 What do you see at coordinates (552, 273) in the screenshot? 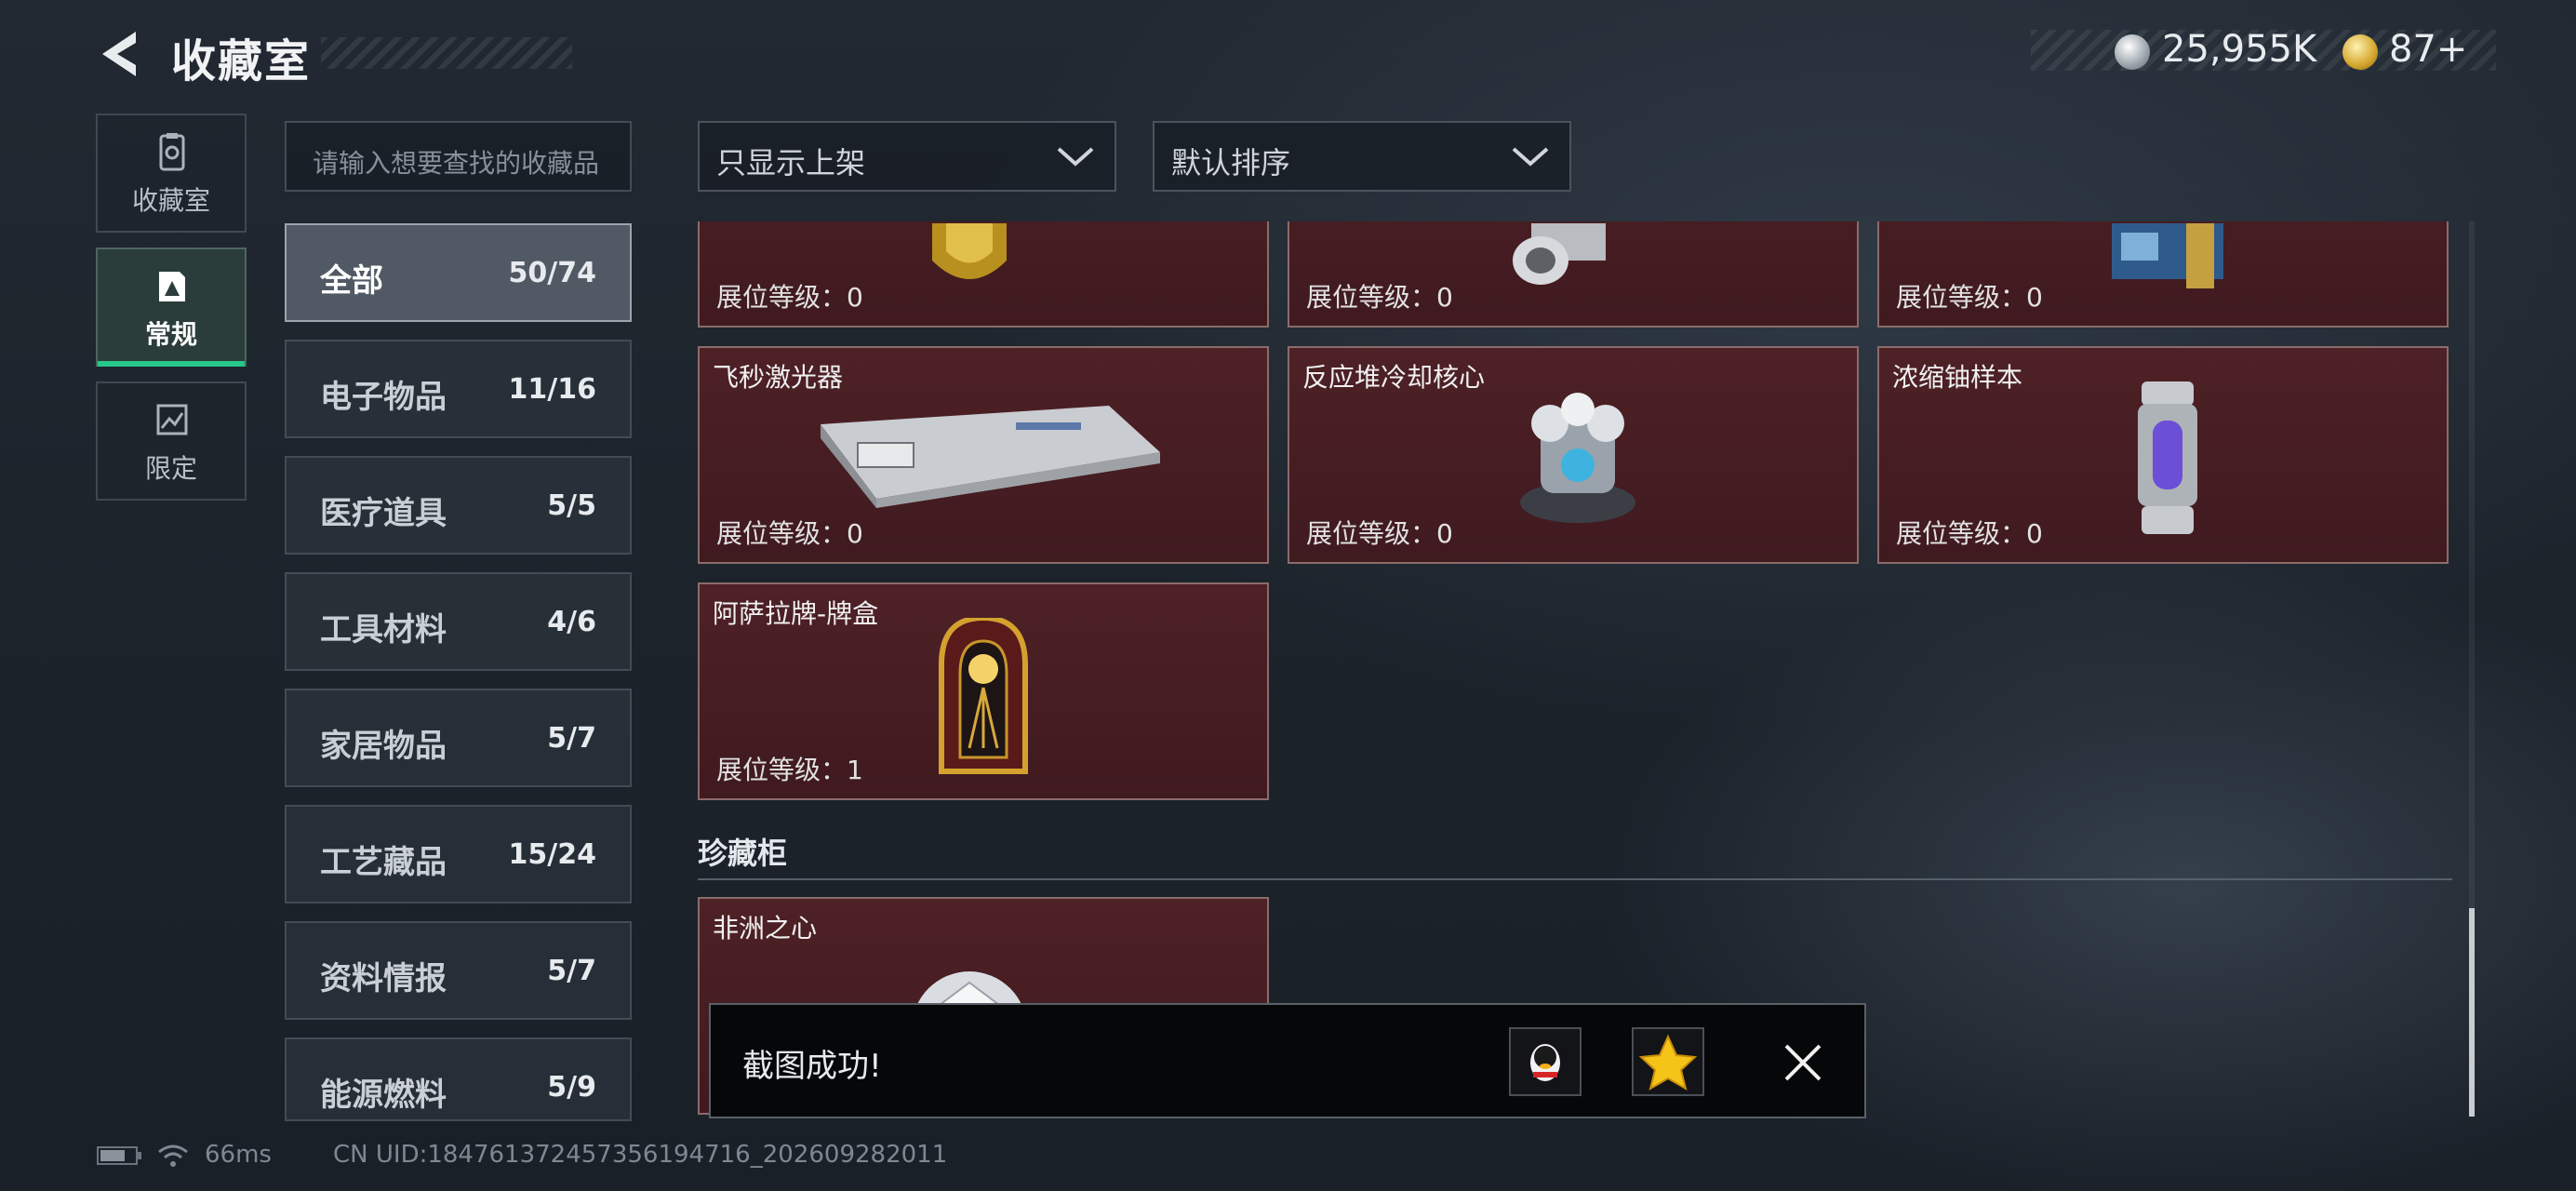
I see `category-count: 50/74` at bounding box center [552, 273].